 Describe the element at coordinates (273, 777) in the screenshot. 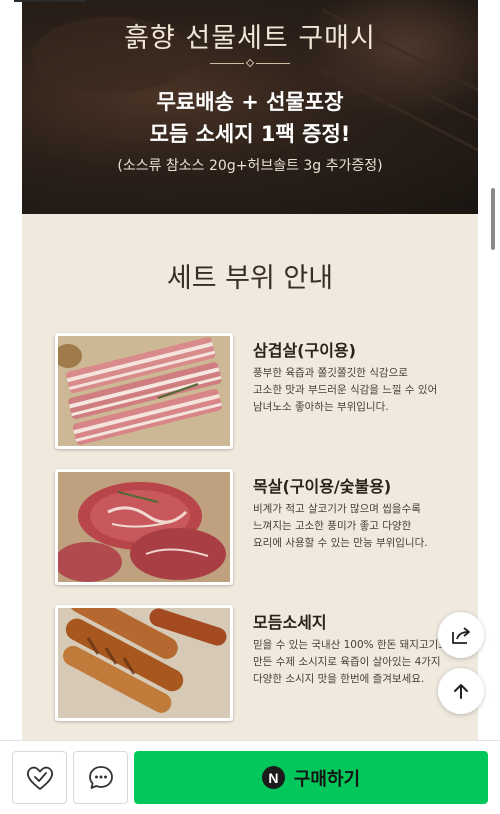

I see `naver-pay-icon: N` at that location.